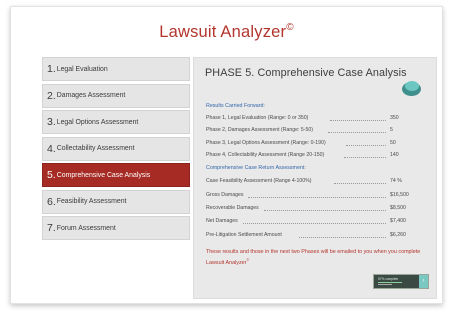 The width and height of the screenshot is (453, 311). I want to click on return-value: $6,260, so click(398, 235).